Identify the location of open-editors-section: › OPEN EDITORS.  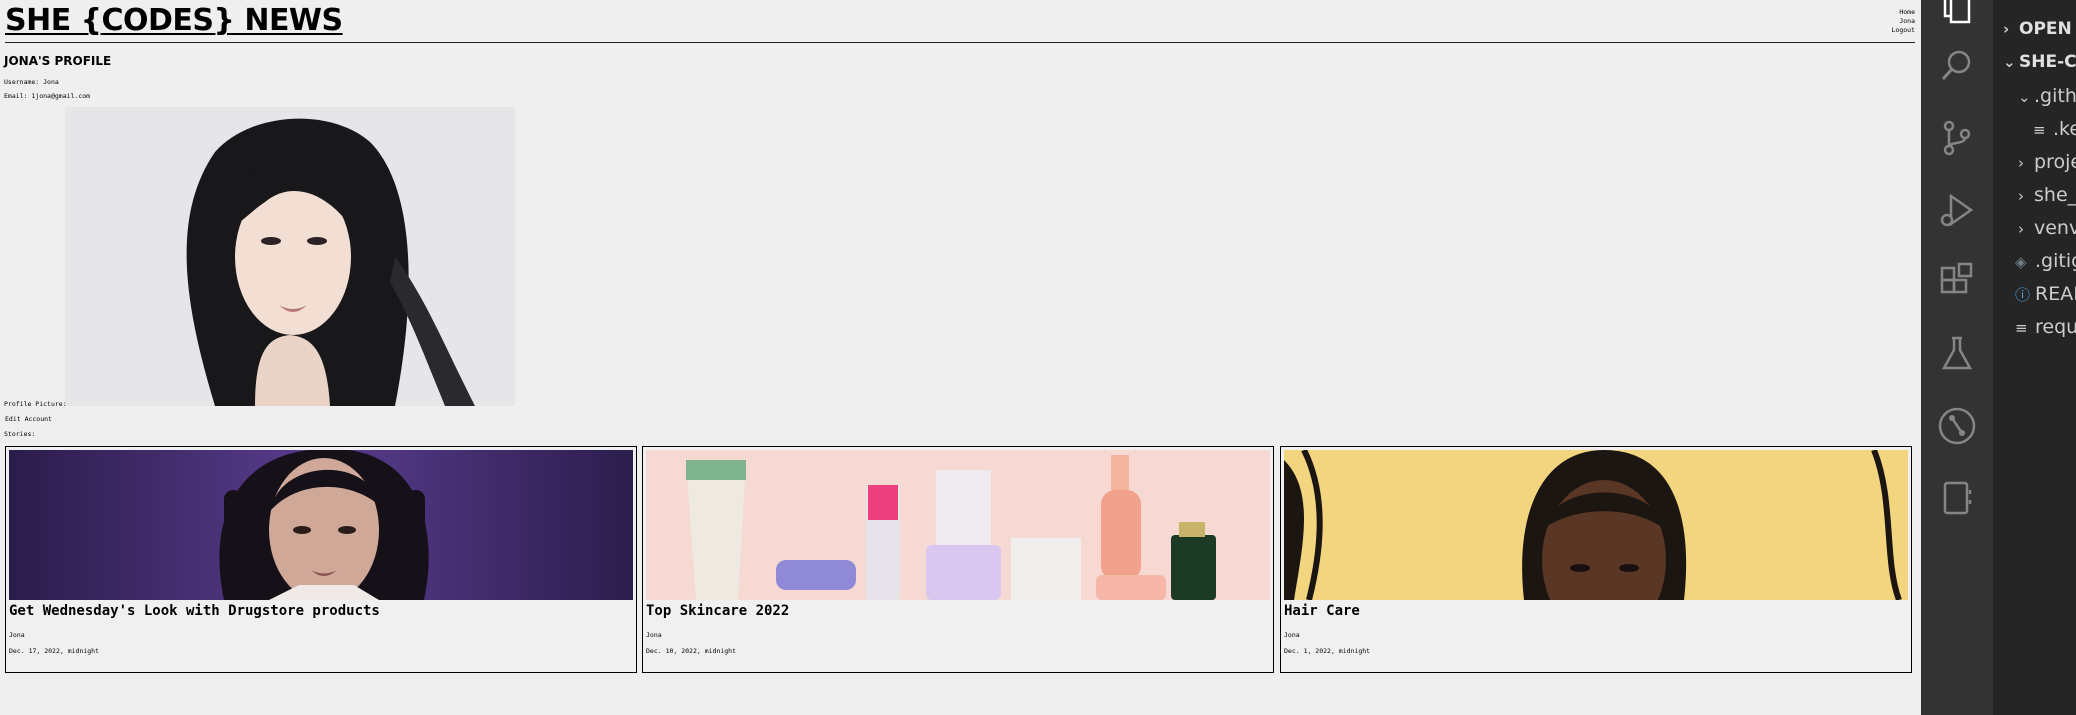
(2039, 29).